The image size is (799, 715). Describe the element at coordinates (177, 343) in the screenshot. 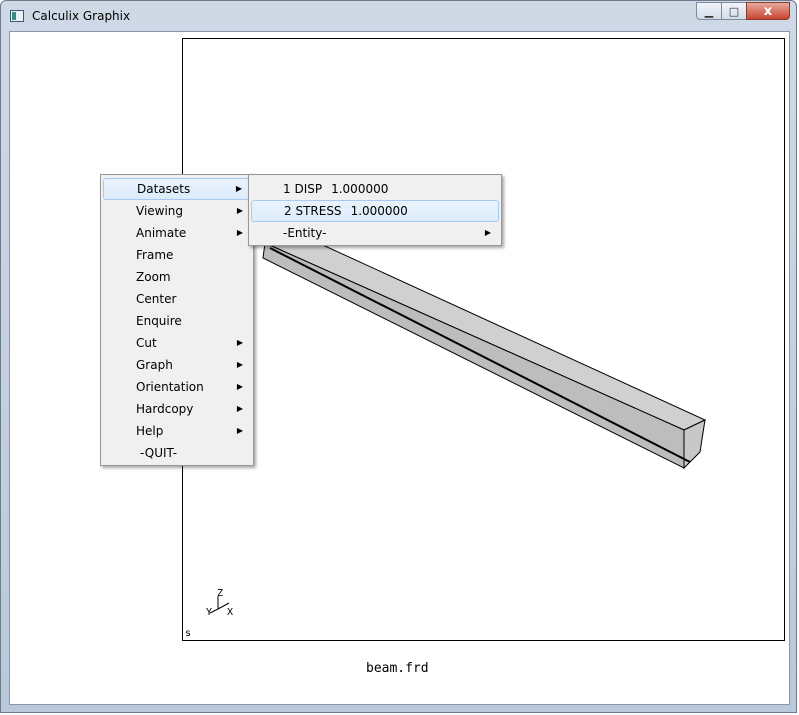

I see `menu-item-cut: Cut ▶` at that location.